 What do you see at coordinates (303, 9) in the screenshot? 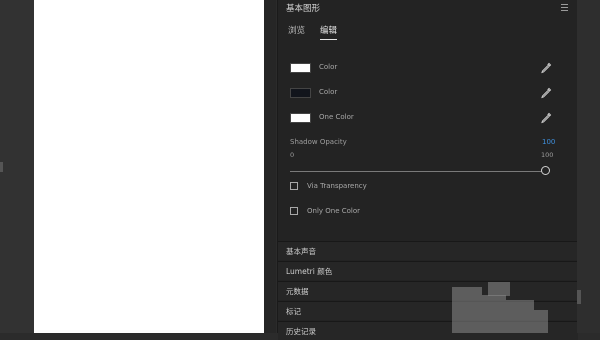
I see `panel-title: 基本图形` at bounding box center [303, 9].